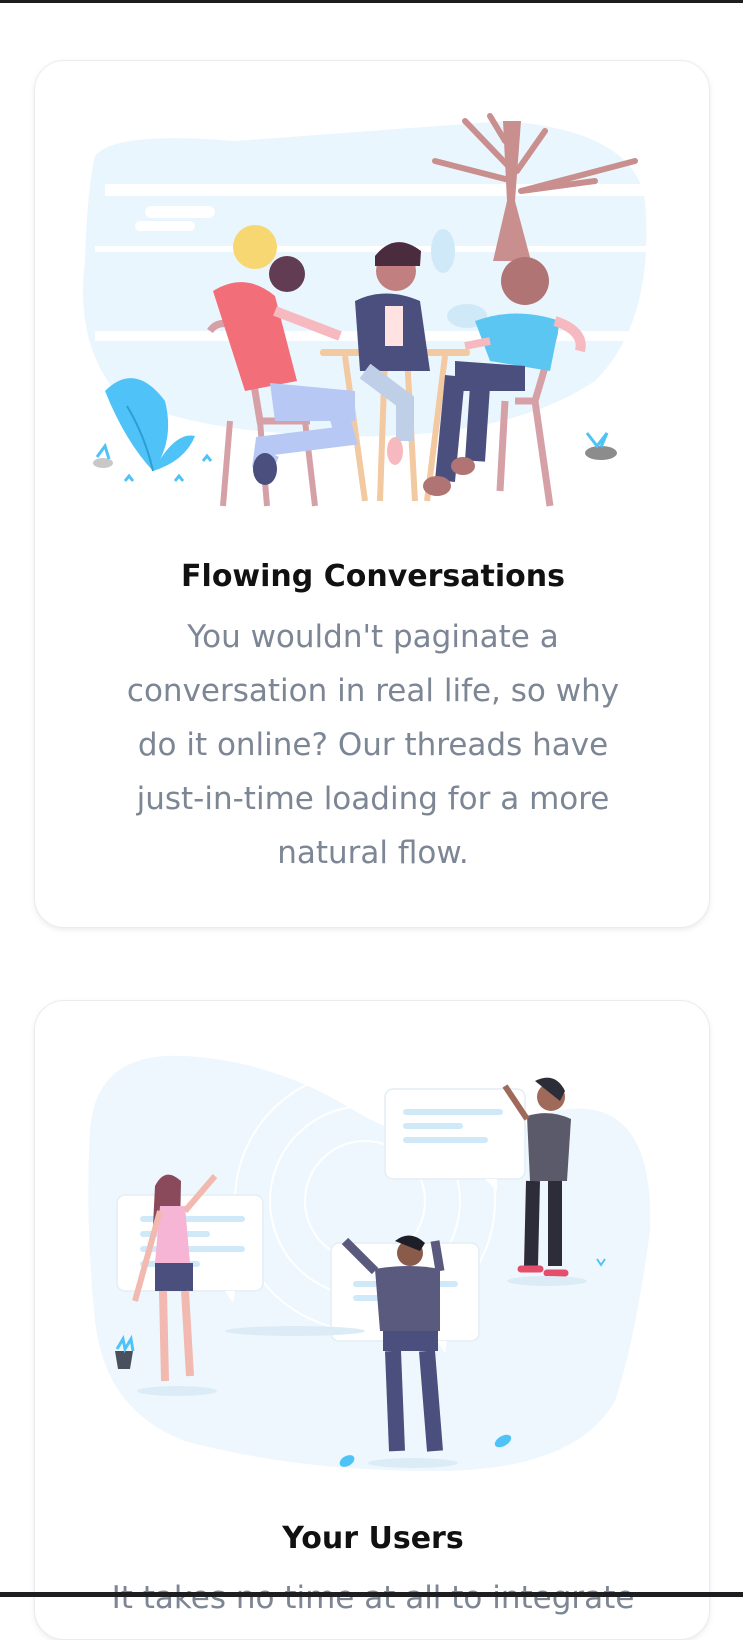 This screenshot has width=743, height=1640. Describe the element at coordinates (371, 1) in the screenshot. I see `top-edge-bar` at that location.